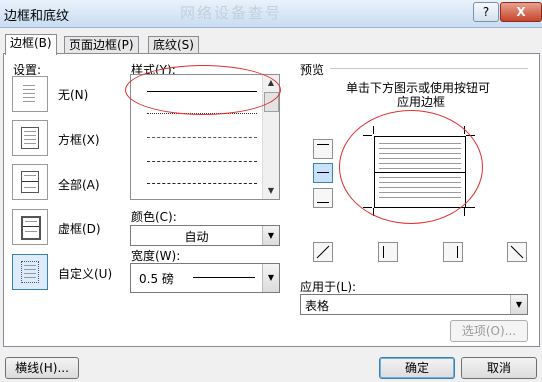 The image size is (542, 382). I want to click on top-border-button, so click(323, 149).